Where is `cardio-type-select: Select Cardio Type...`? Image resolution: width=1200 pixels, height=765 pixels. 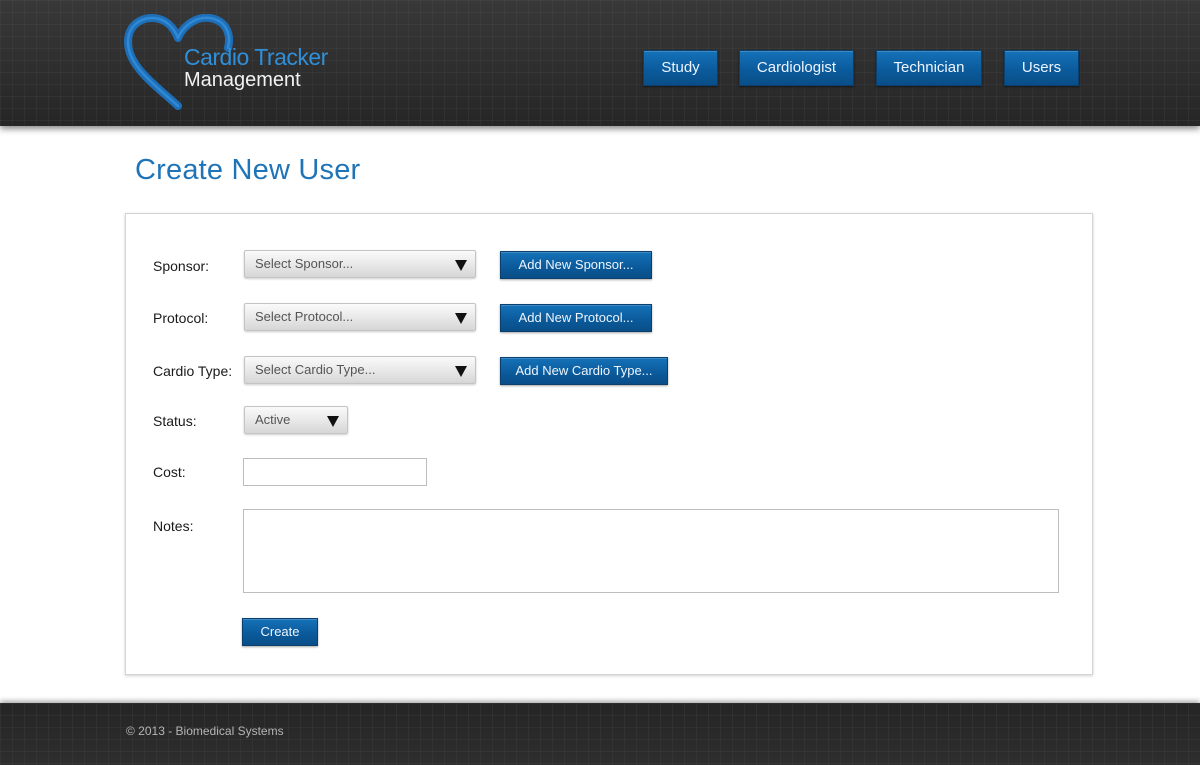
cardio-type-select: Select Cardio Type... is located at coordinates (360, 370).